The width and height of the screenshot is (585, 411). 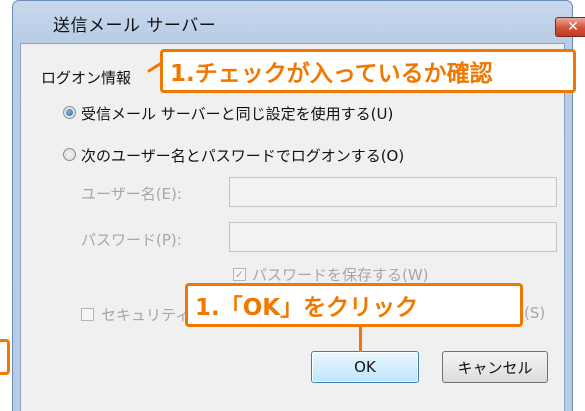 I want to click on password-field, so click(x=393, y=237).